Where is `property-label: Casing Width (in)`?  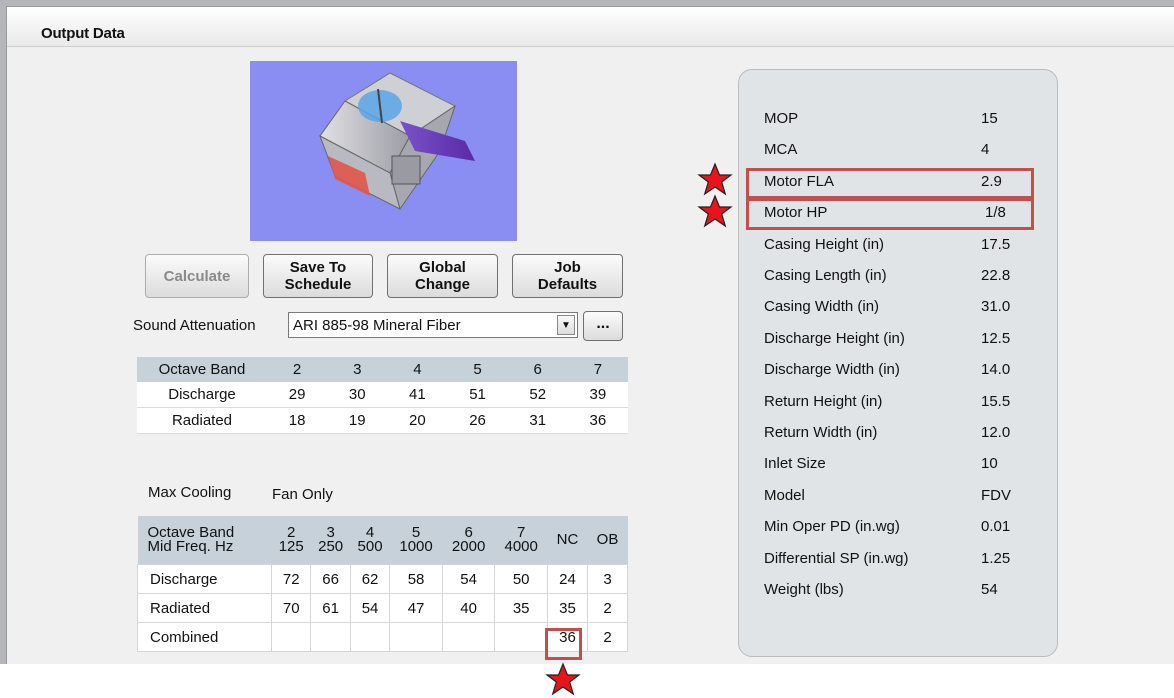
property-label: Casing Width (in) is located at coordinates (822, 306).